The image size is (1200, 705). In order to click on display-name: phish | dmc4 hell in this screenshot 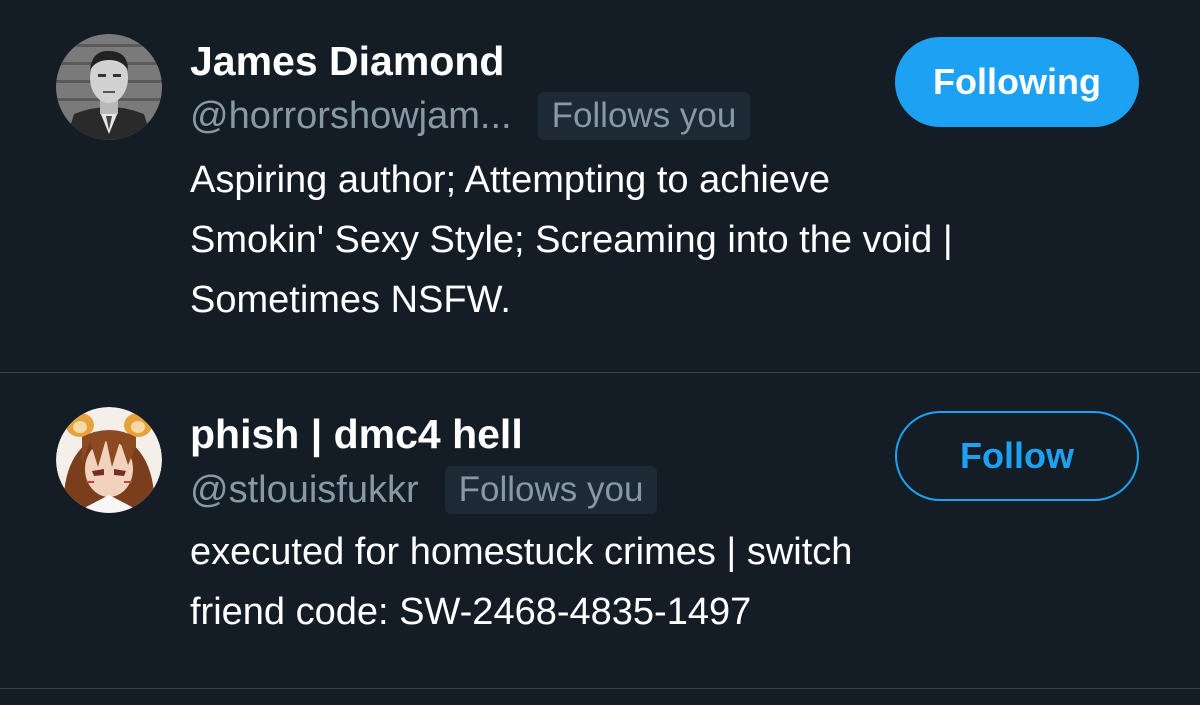, I will do `click(356, 434)`.